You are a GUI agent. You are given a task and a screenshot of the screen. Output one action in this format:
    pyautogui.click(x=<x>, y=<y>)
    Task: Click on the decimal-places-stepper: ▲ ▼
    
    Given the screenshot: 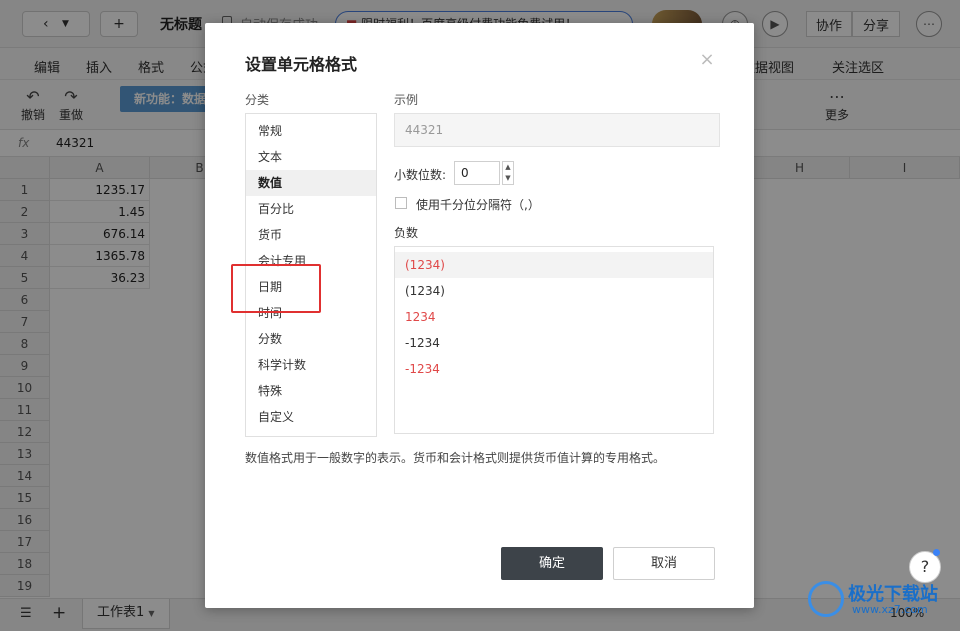 What is the action you would take?
    pyautogui.click(x=508, y=173)
    